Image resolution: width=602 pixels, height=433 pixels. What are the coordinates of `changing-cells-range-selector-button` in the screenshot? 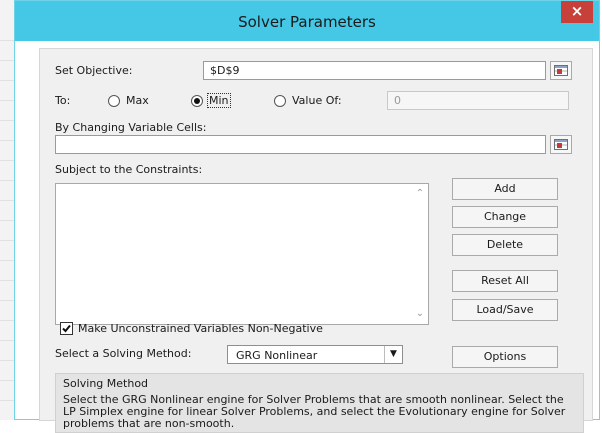 It's located at (561, 144).